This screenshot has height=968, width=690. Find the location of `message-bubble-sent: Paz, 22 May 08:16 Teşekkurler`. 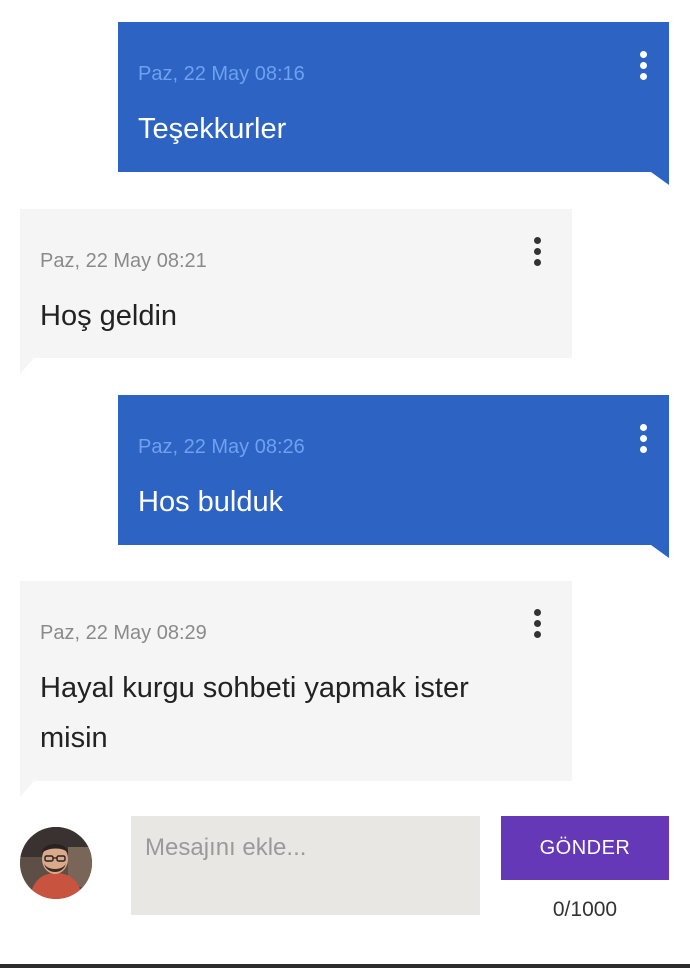

message-bubble-sent: Paz, 22 May 08:16 Teşekkurler is located at coordinates (393, 103).